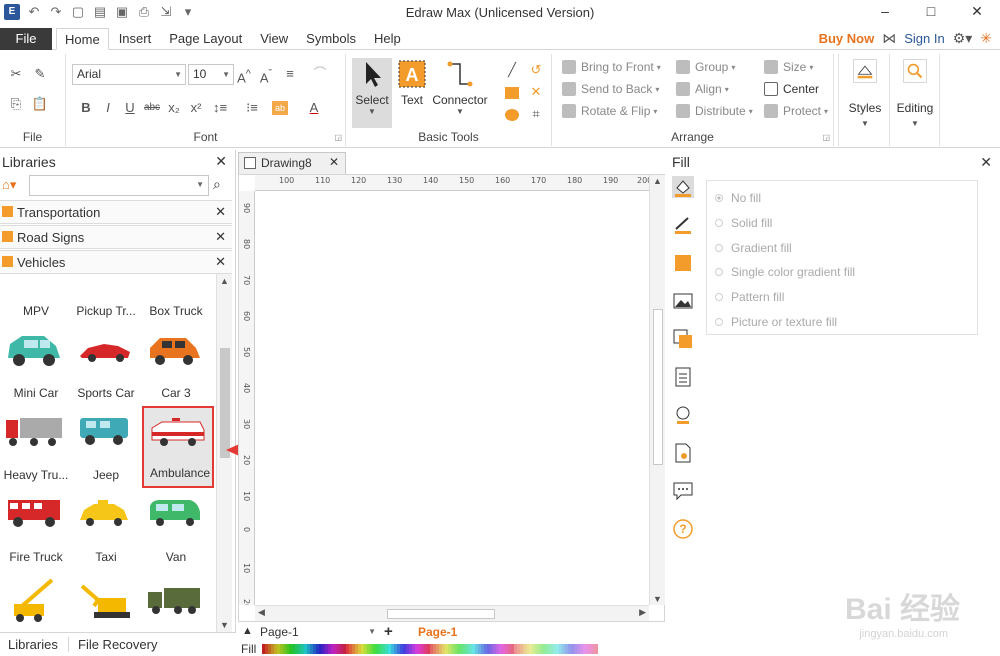 This screenshot has height=656, width=1000. Describe the element at coordinates (338, 137) in the screenshot. I see `font-dialog-launcher-icon: ◲` at that location.